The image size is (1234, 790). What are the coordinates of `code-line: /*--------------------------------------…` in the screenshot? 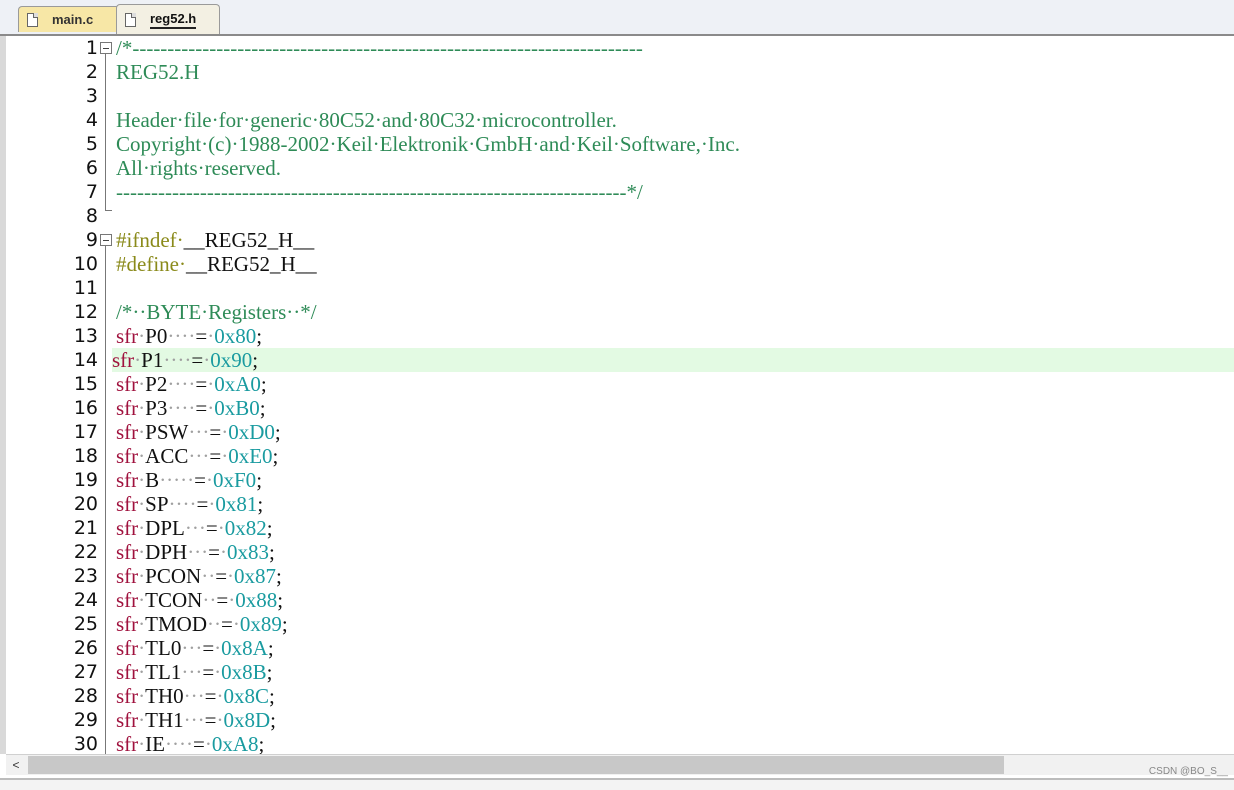 It's located at (675, 48).